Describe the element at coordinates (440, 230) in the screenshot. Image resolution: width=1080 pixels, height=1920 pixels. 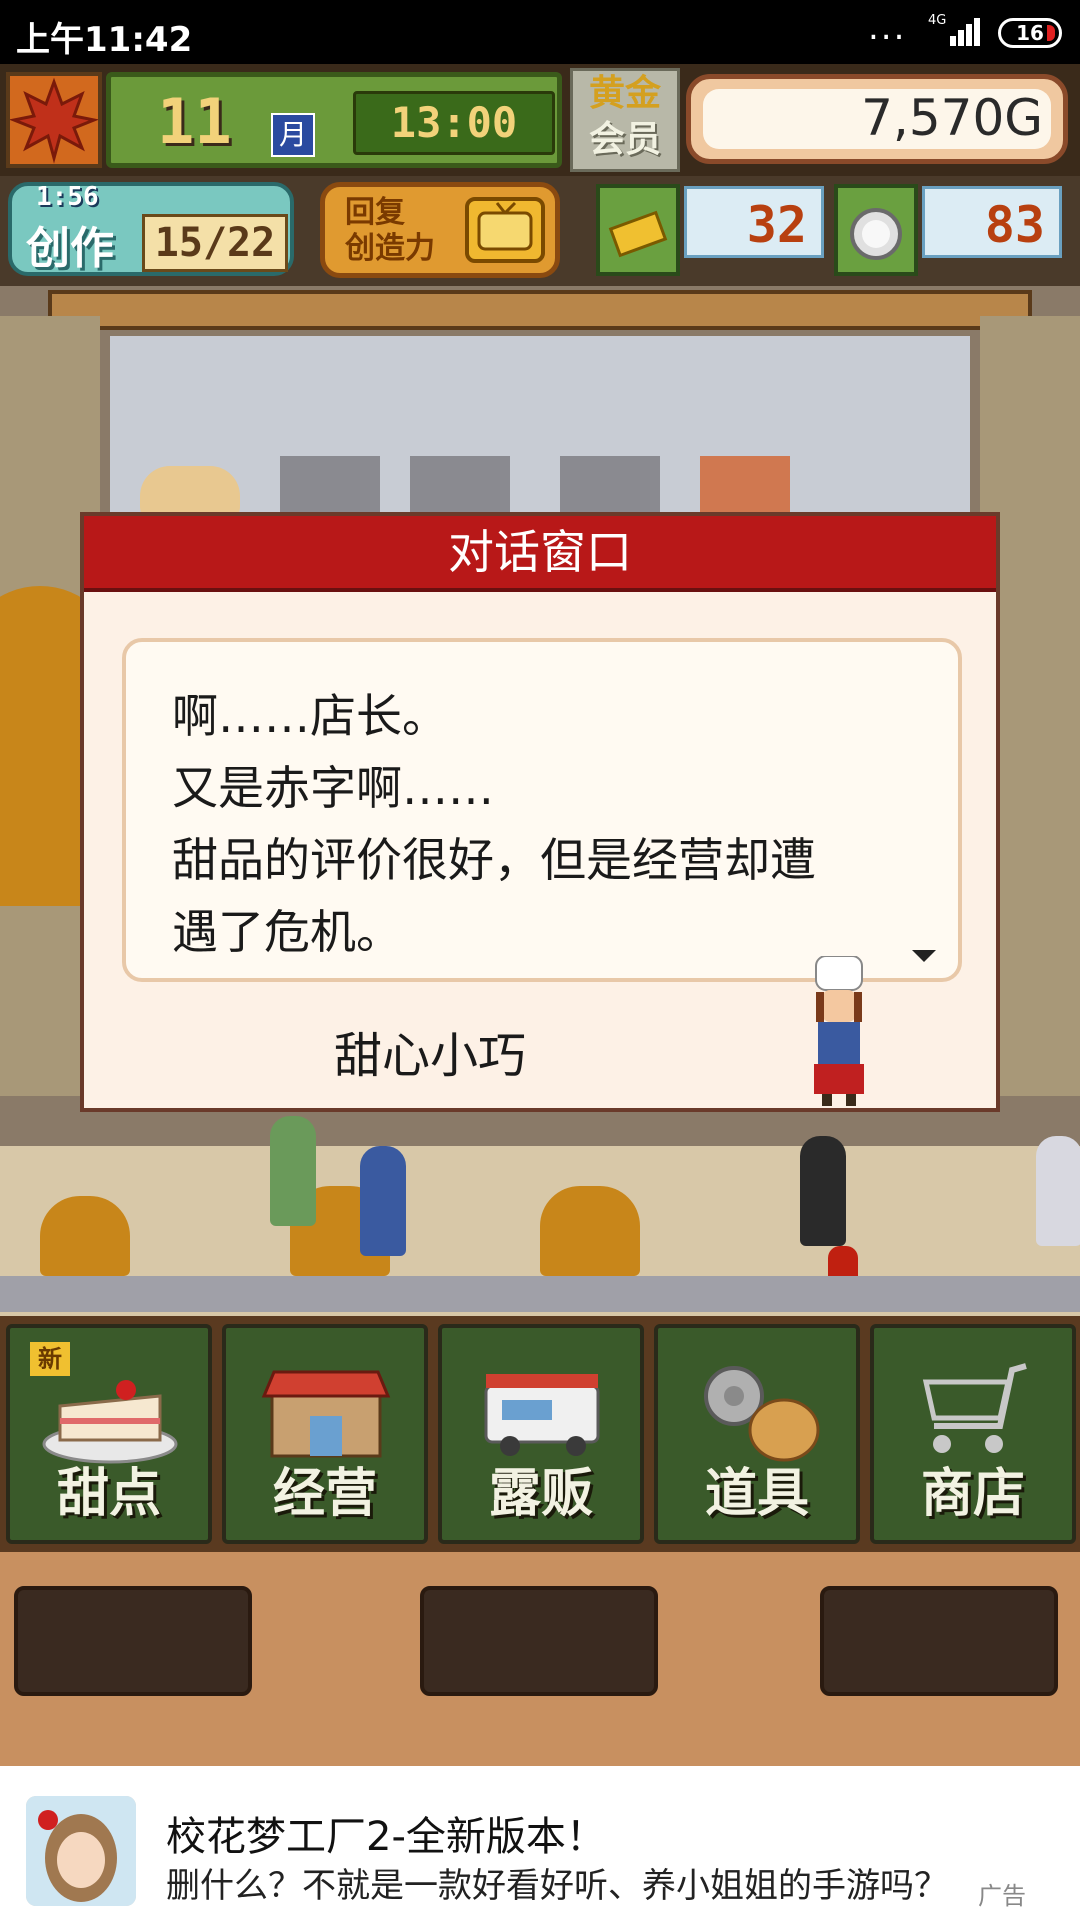
I see `restore-creativity-button: 回复 创造力` at that location.